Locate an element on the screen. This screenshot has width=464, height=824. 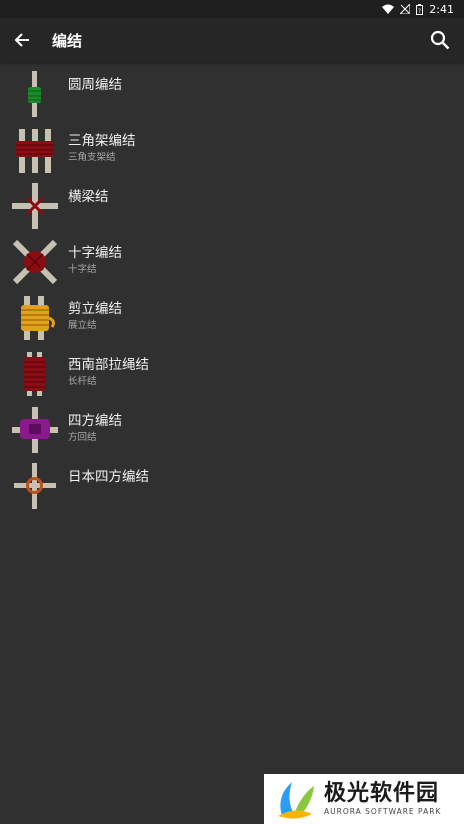
item-title: 圆周编结 is located at coordinates (95, 85).